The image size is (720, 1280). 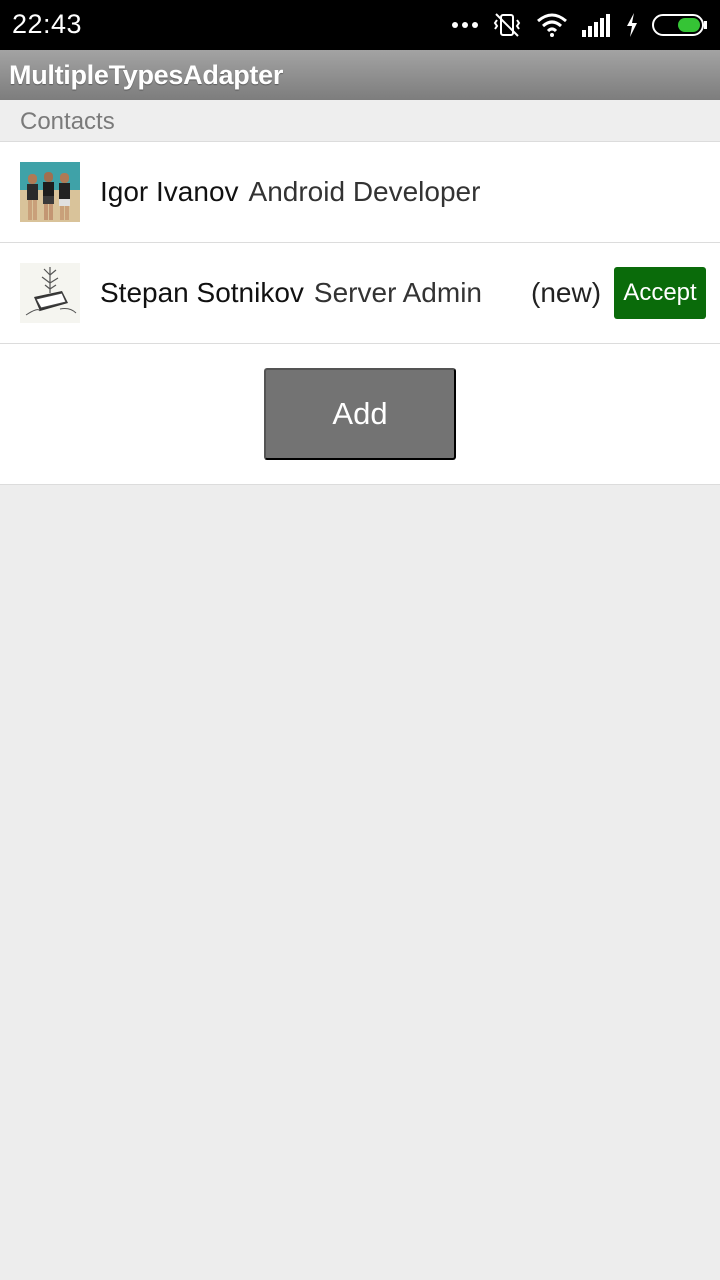 I want to click on status-time: 22:43, so click(x=47, y=24).